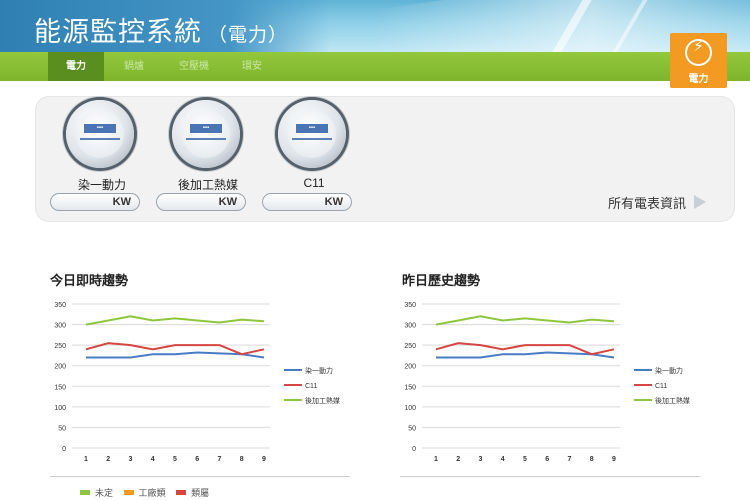 This screenshot has width=750, height=500. I want to click on bottom-legend-label: 工廠類, so click(152, 493).